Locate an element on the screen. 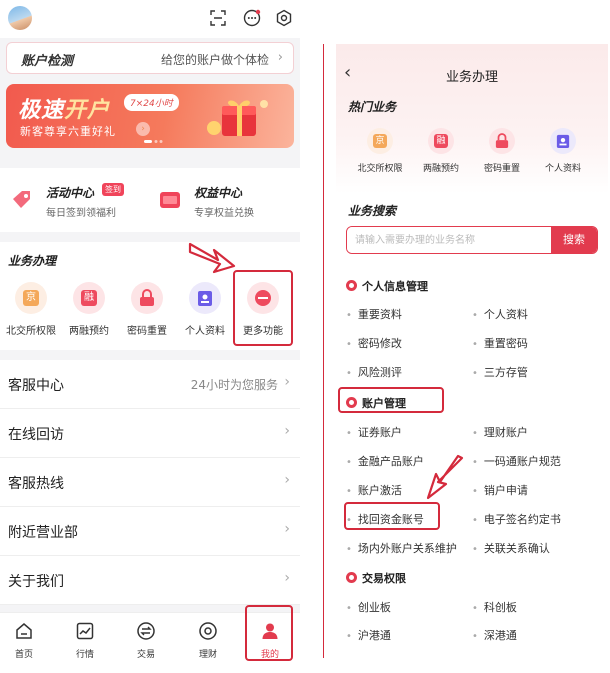 This screenshot has height=673, width=610. account-check-card: 账户检测 给您的账户做个体检 › is located at coordinates (150, 58).